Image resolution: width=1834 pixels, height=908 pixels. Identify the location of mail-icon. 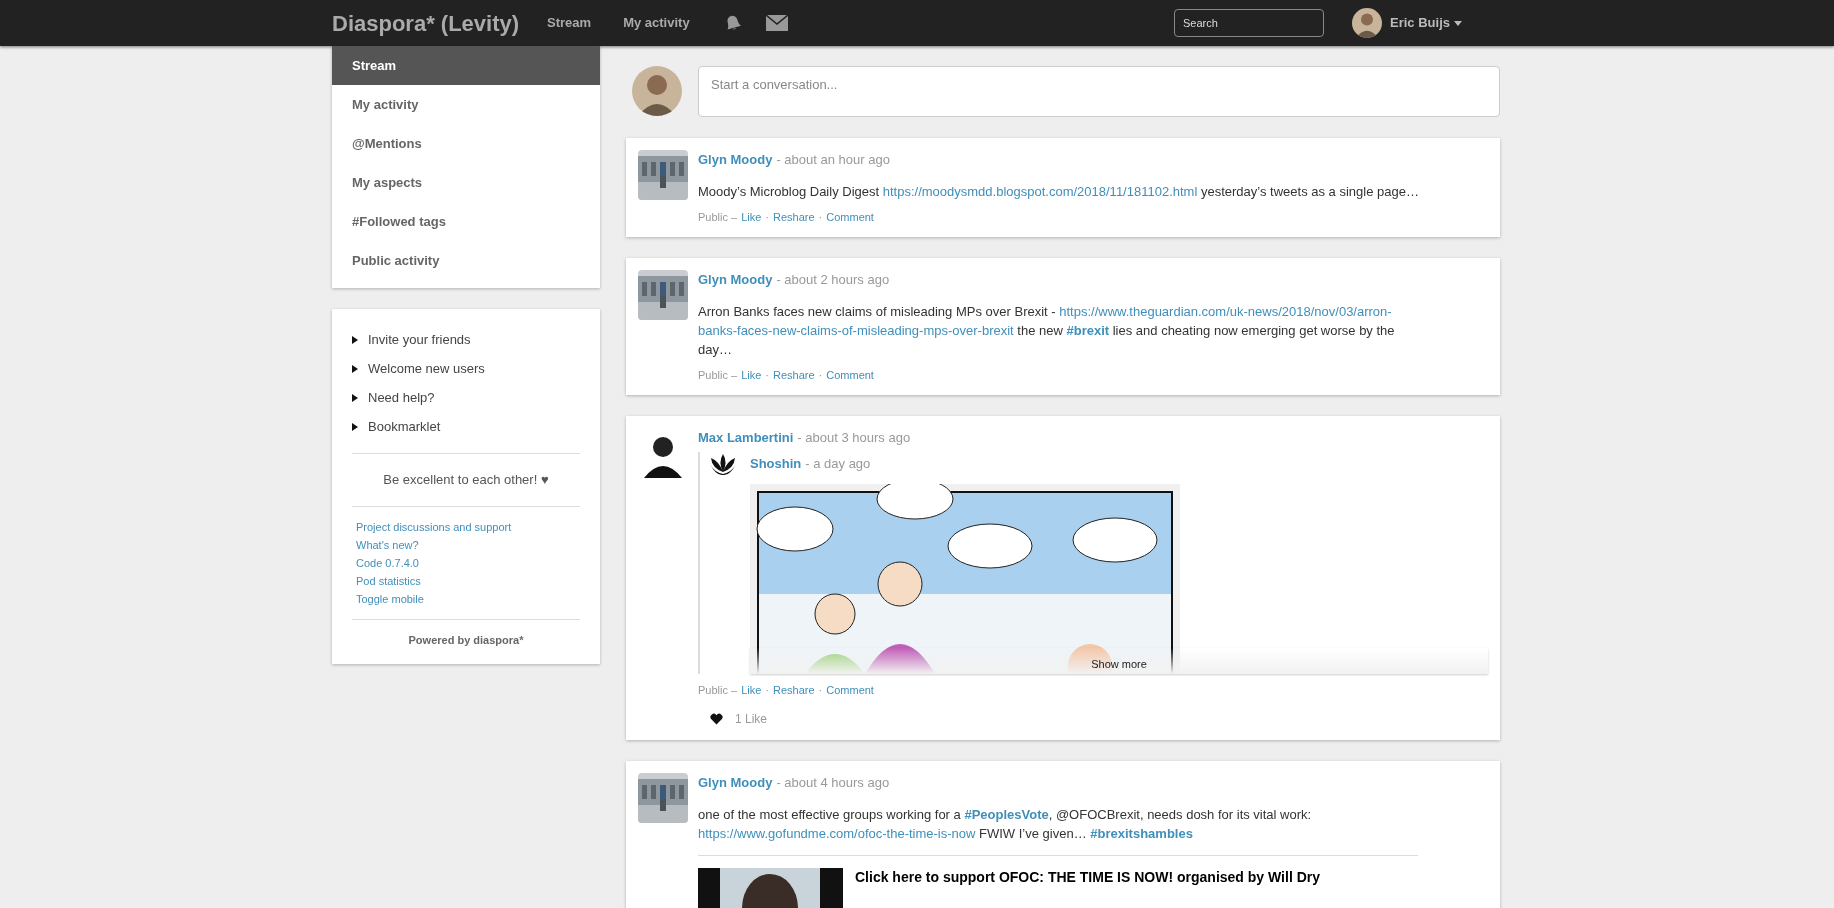
(776, 23).